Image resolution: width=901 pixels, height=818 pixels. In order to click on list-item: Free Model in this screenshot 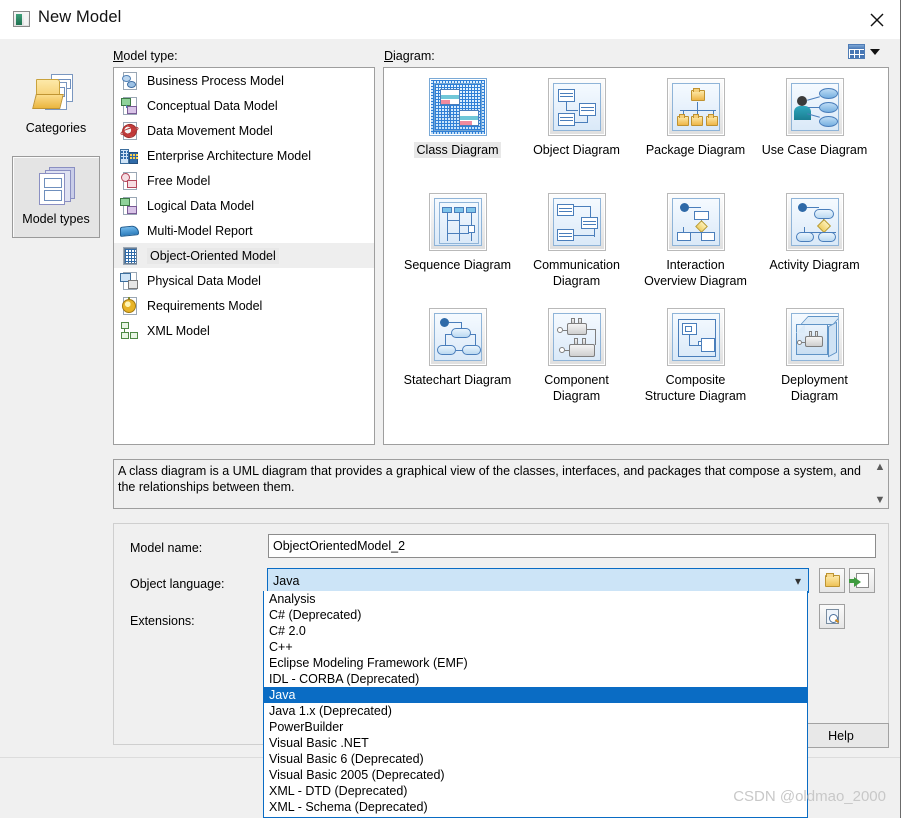, I will do `click(244, 180)`.